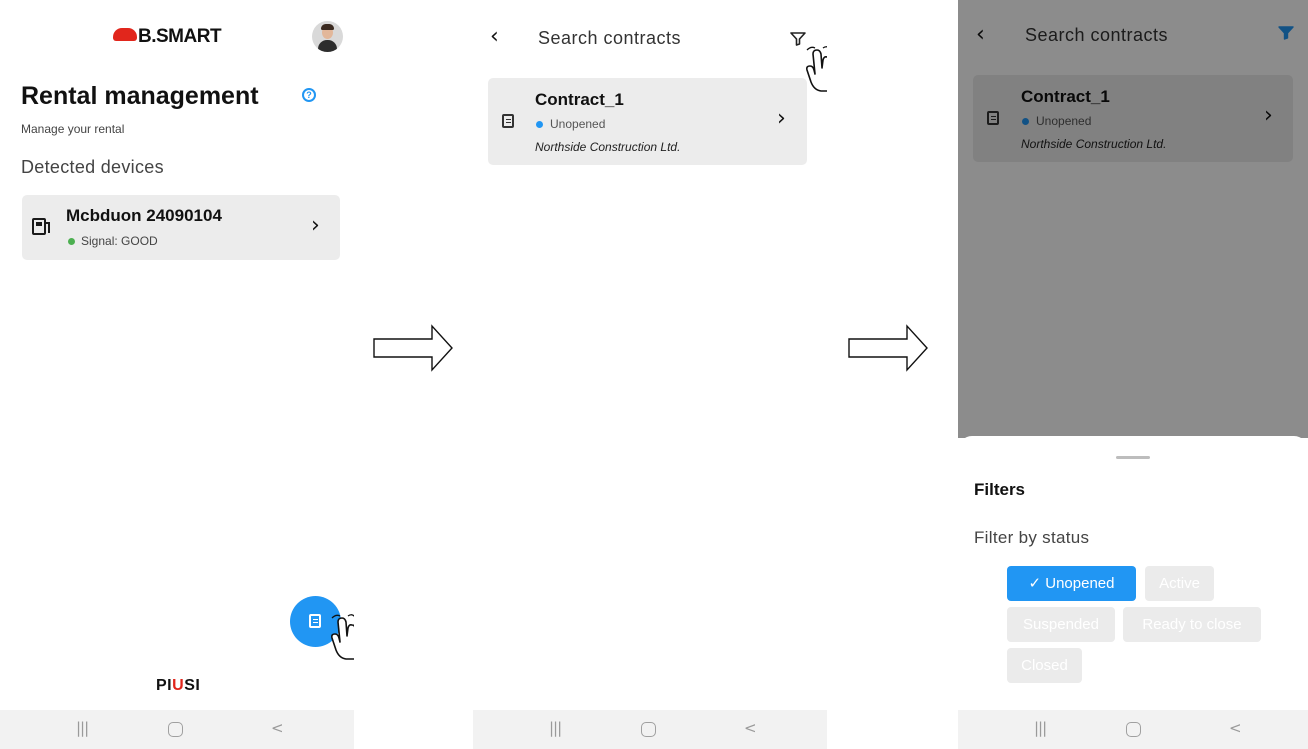 The width and height of the screenshot is (1308, 749). What do you see at coordinates (1133, 457) in the screenshot?
I see `sheet-drag-handle` at bounding box center [1133, 457].